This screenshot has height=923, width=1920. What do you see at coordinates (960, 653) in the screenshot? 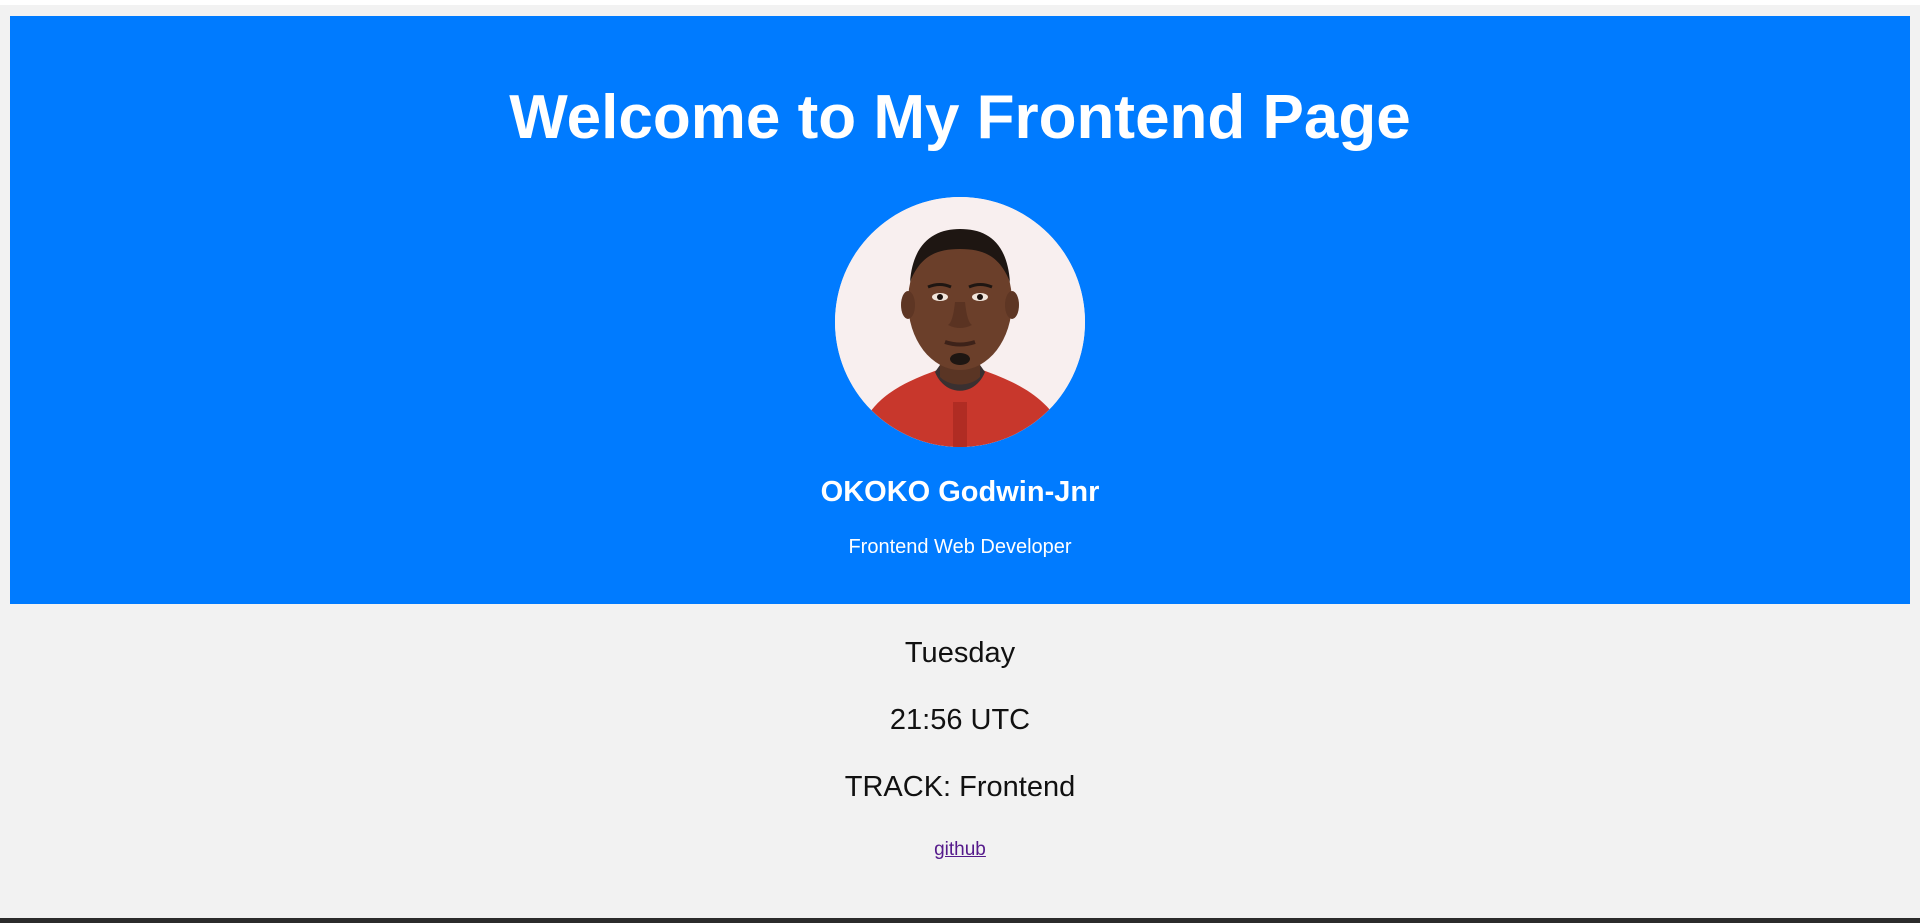
I see `current-day: Tuesday` at bounding box center [960, 653].